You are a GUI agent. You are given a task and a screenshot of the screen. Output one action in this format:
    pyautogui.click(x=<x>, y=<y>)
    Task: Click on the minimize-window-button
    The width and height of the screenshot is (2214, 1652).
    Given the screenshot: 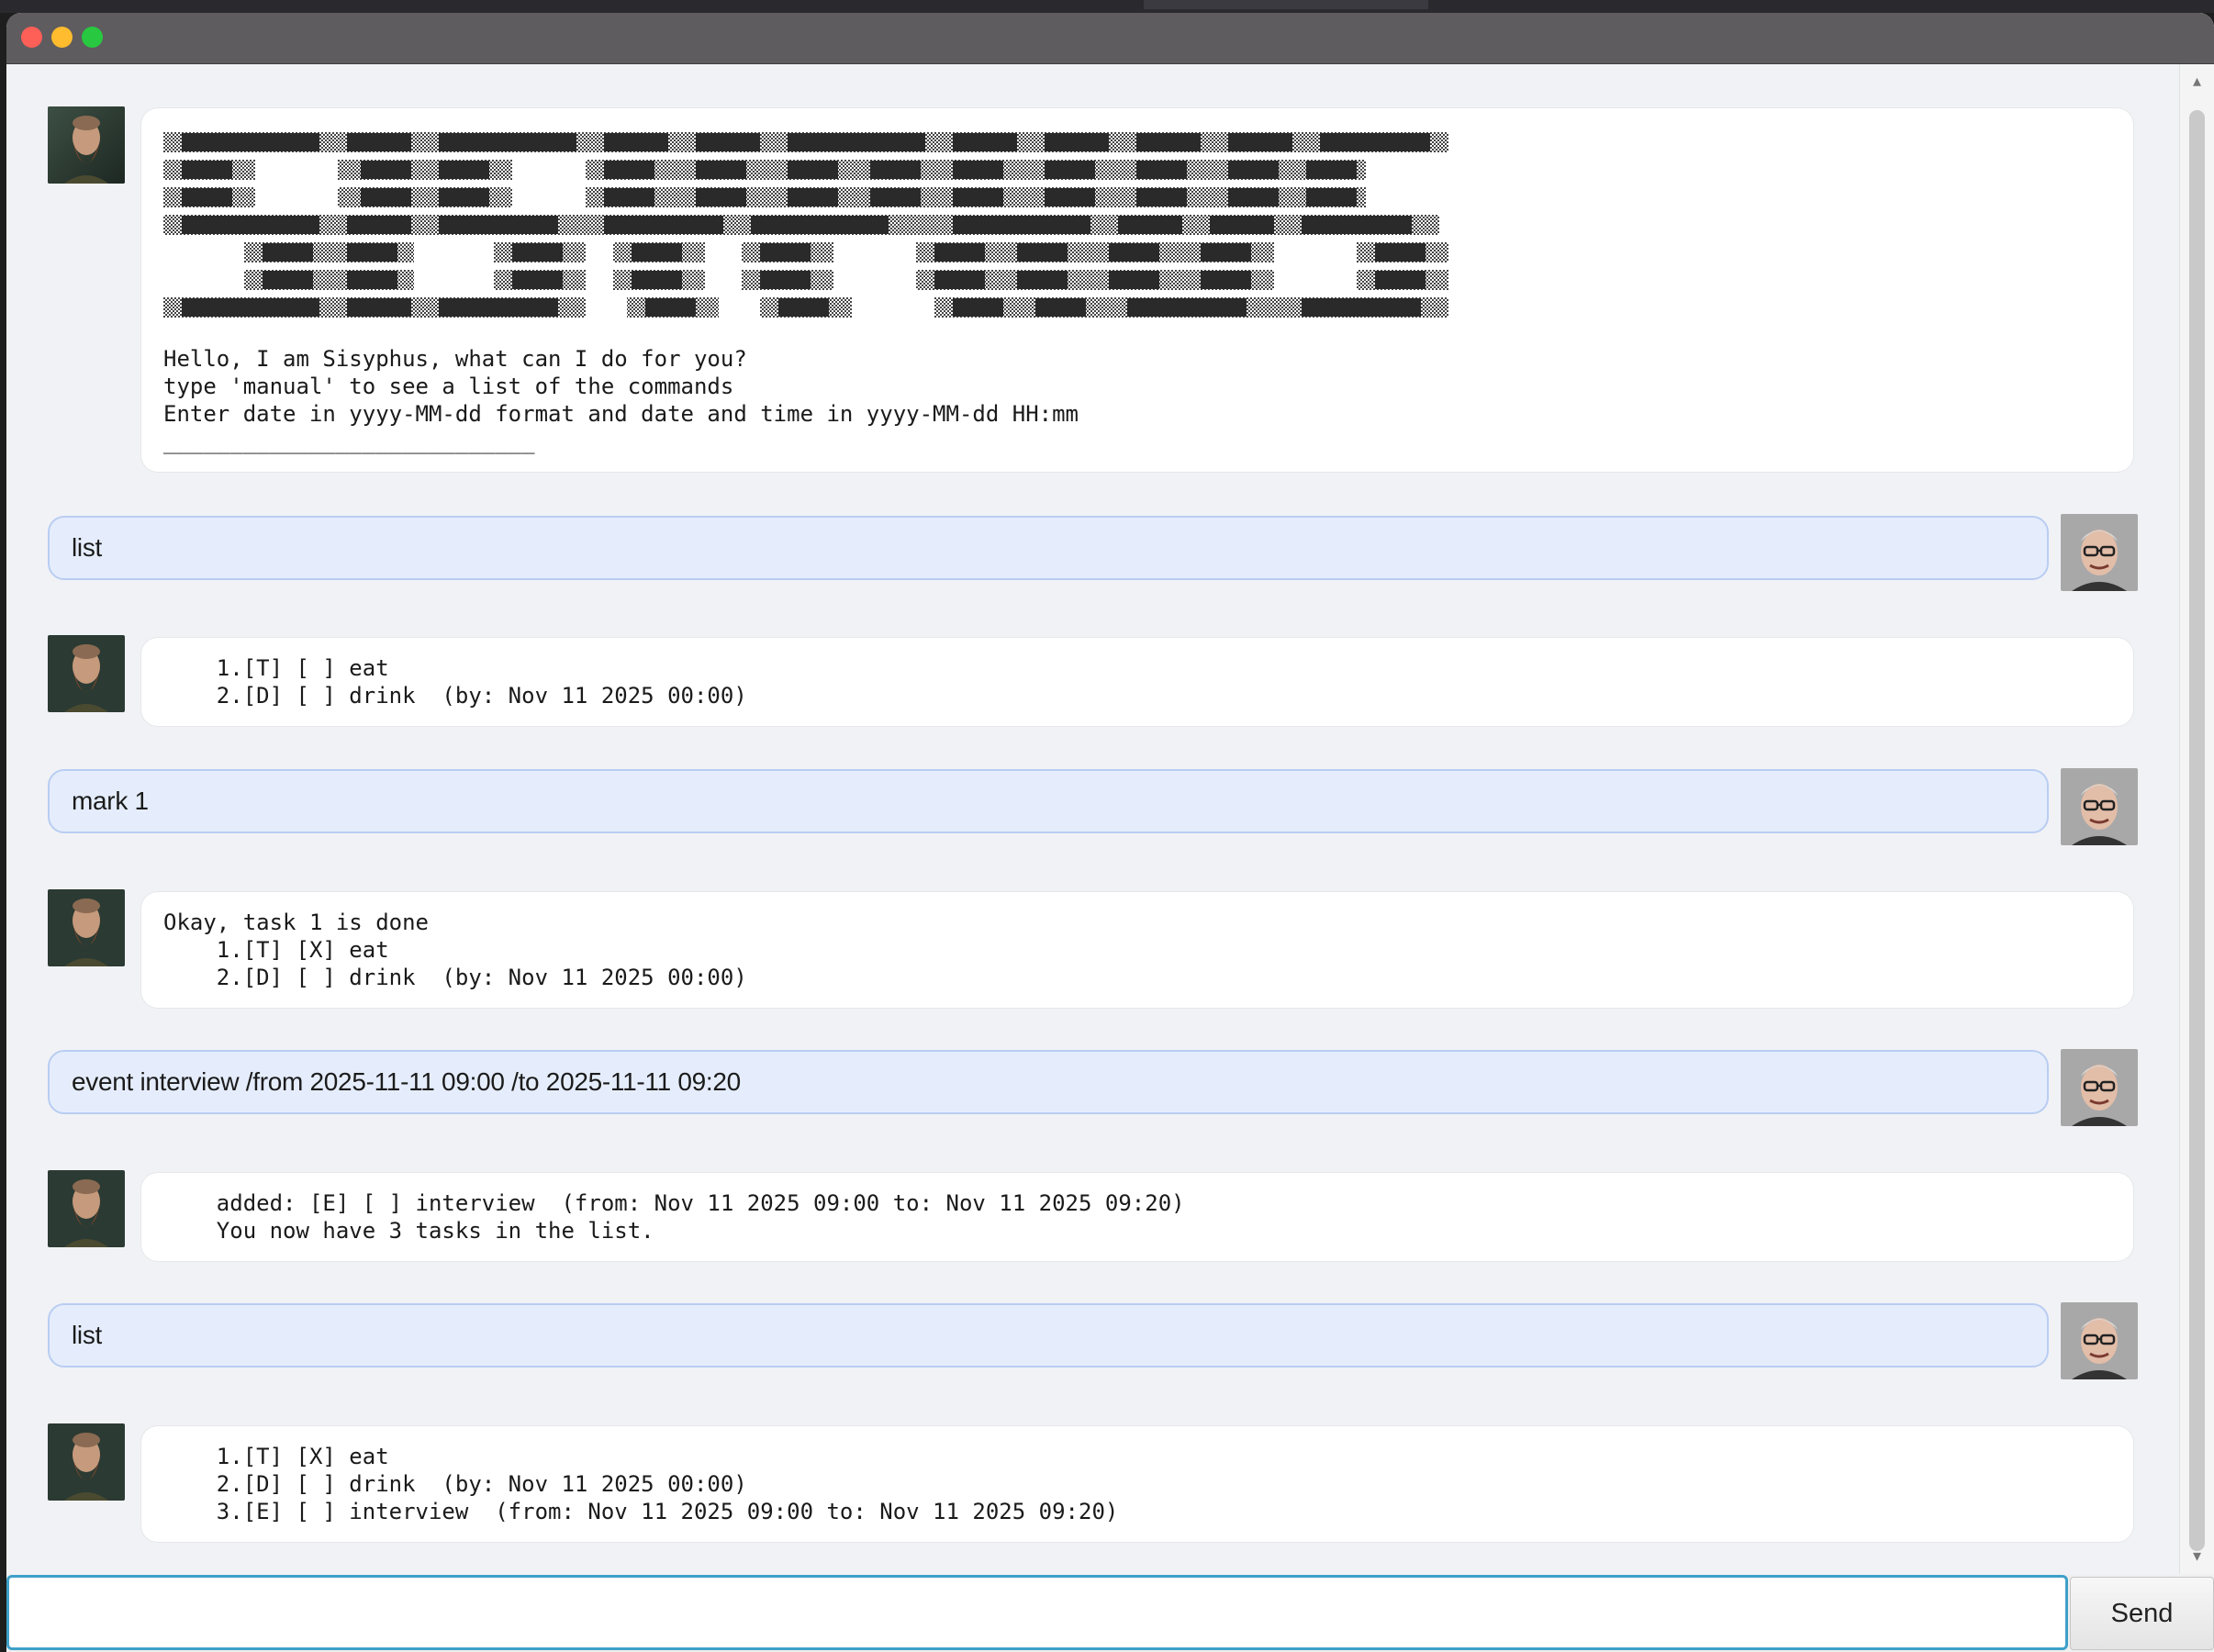 What is the action you would take?
    pyautogui.click(x=62, y=38)
    